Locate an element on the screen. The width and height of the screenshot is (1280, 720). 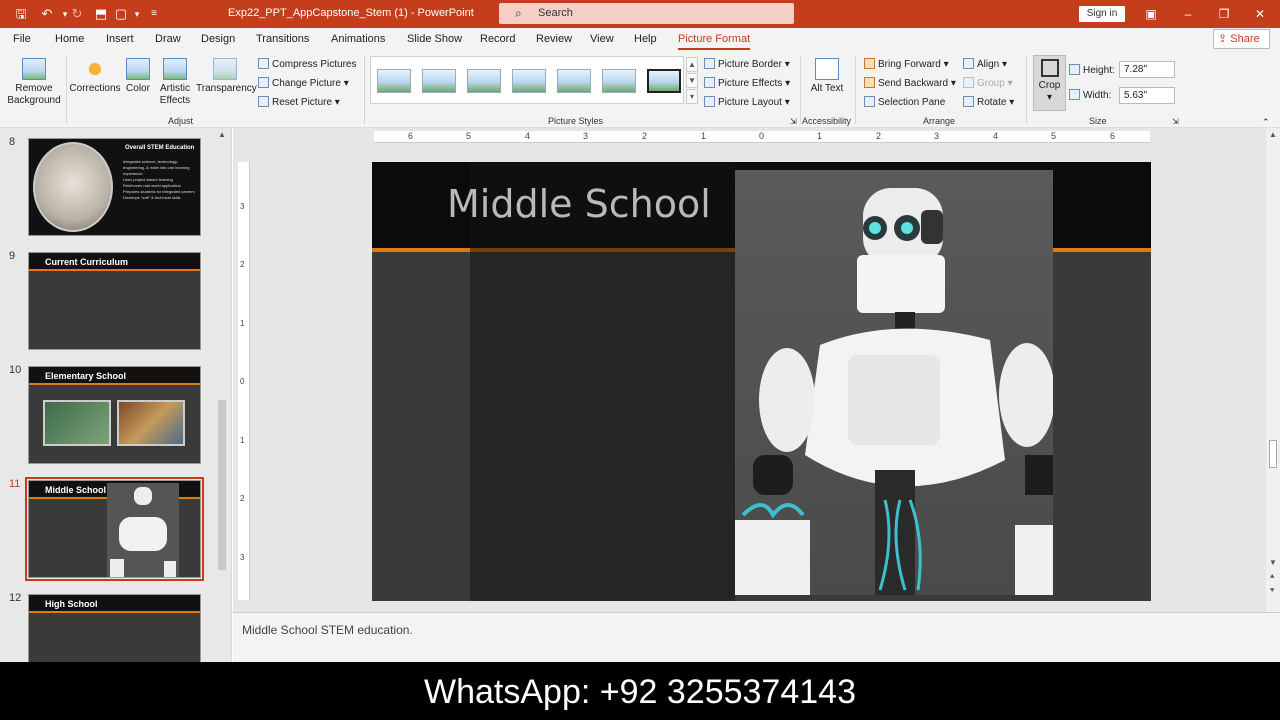
tab-insert: Insert is located at coordinates (120, 39).